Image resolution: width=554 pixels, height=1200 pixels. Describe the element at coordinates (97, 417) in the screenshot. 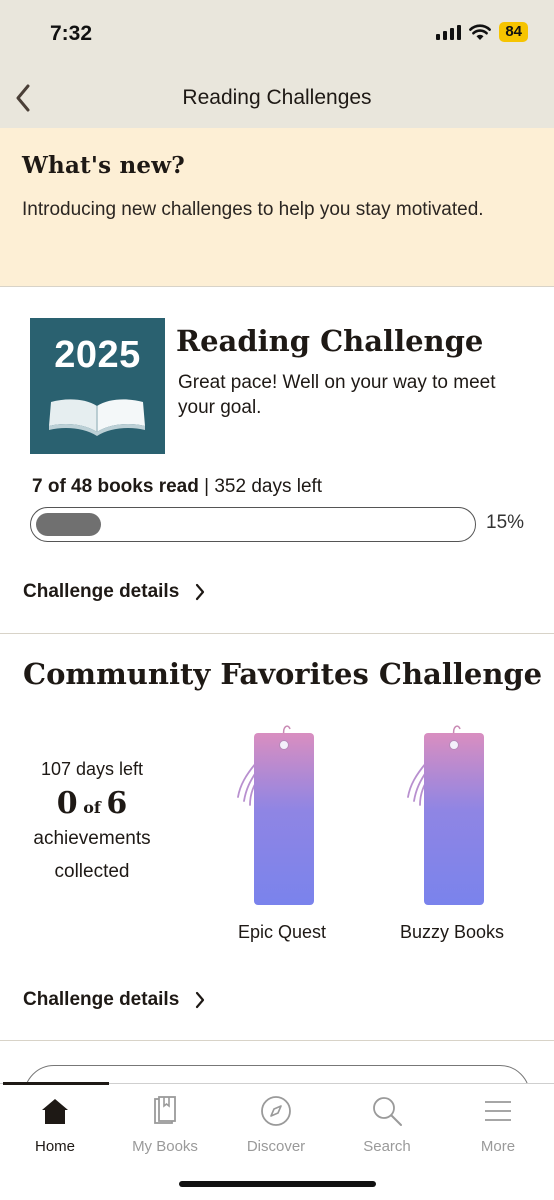

I see `open-book-icon` at that location.